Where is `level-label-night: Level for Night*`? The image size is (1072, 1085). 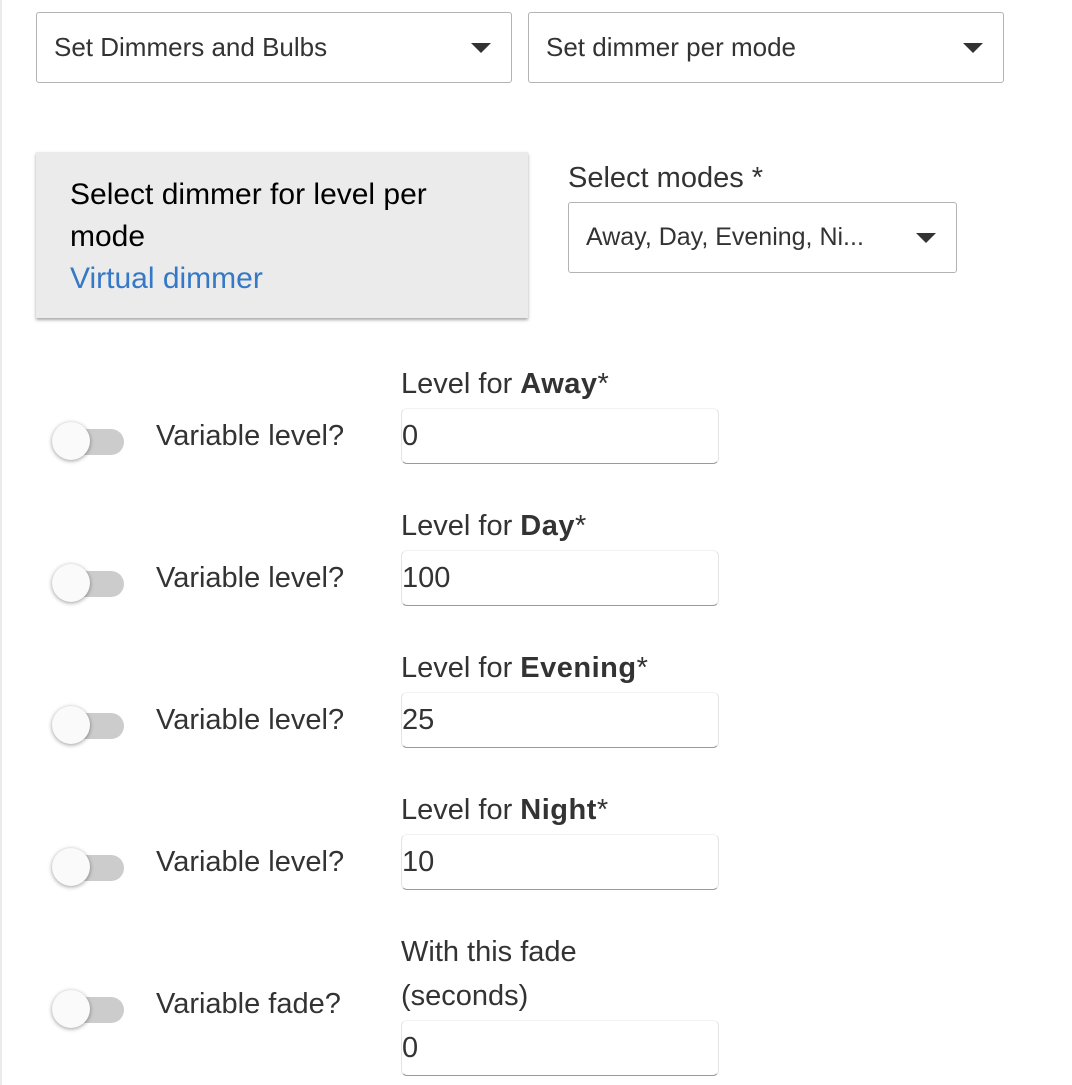 level-label-night: Level for Night* is located at coordinates (504, 810).